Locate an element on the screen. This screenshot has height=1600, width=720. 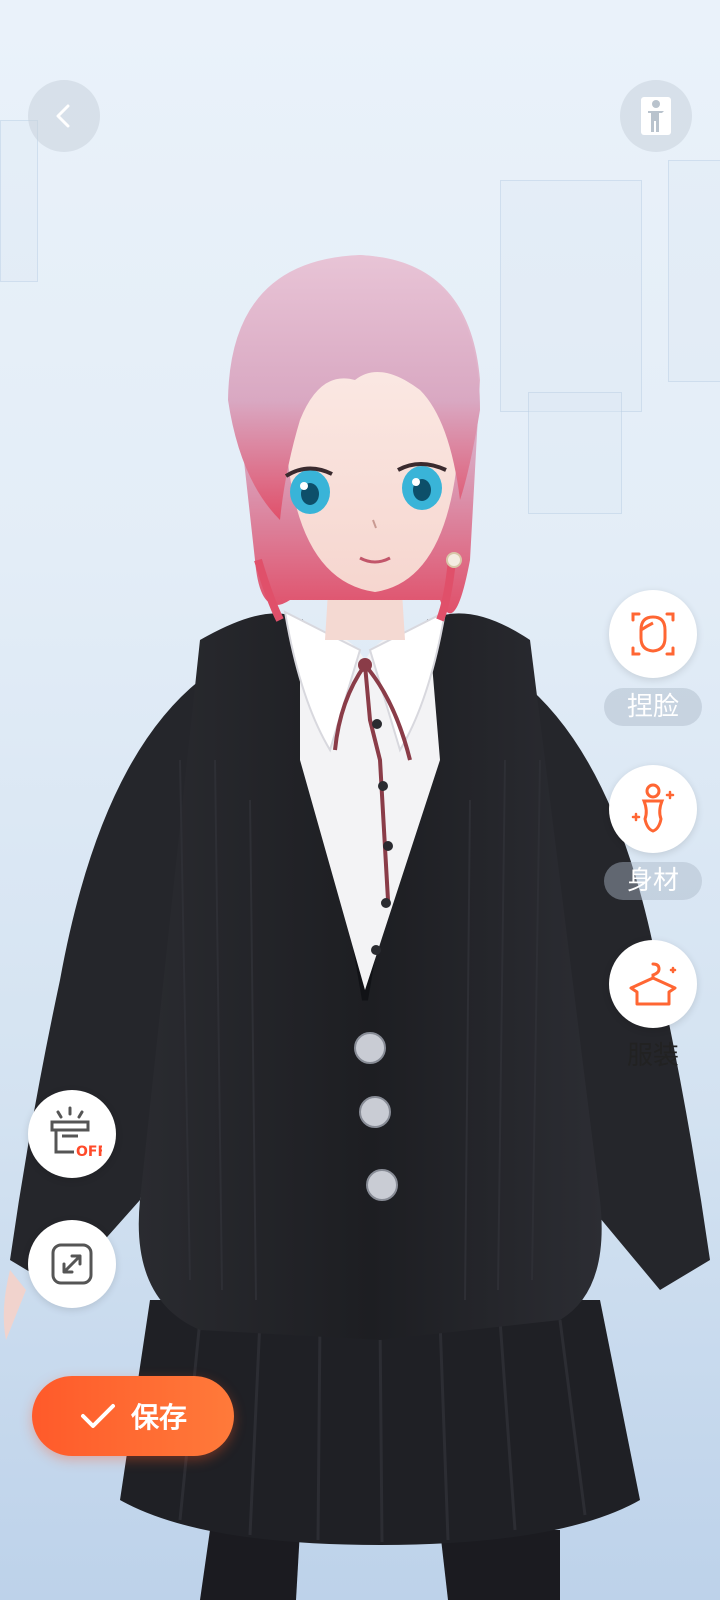
save-button-label: 保存 is located at coordinates (158, 1417).